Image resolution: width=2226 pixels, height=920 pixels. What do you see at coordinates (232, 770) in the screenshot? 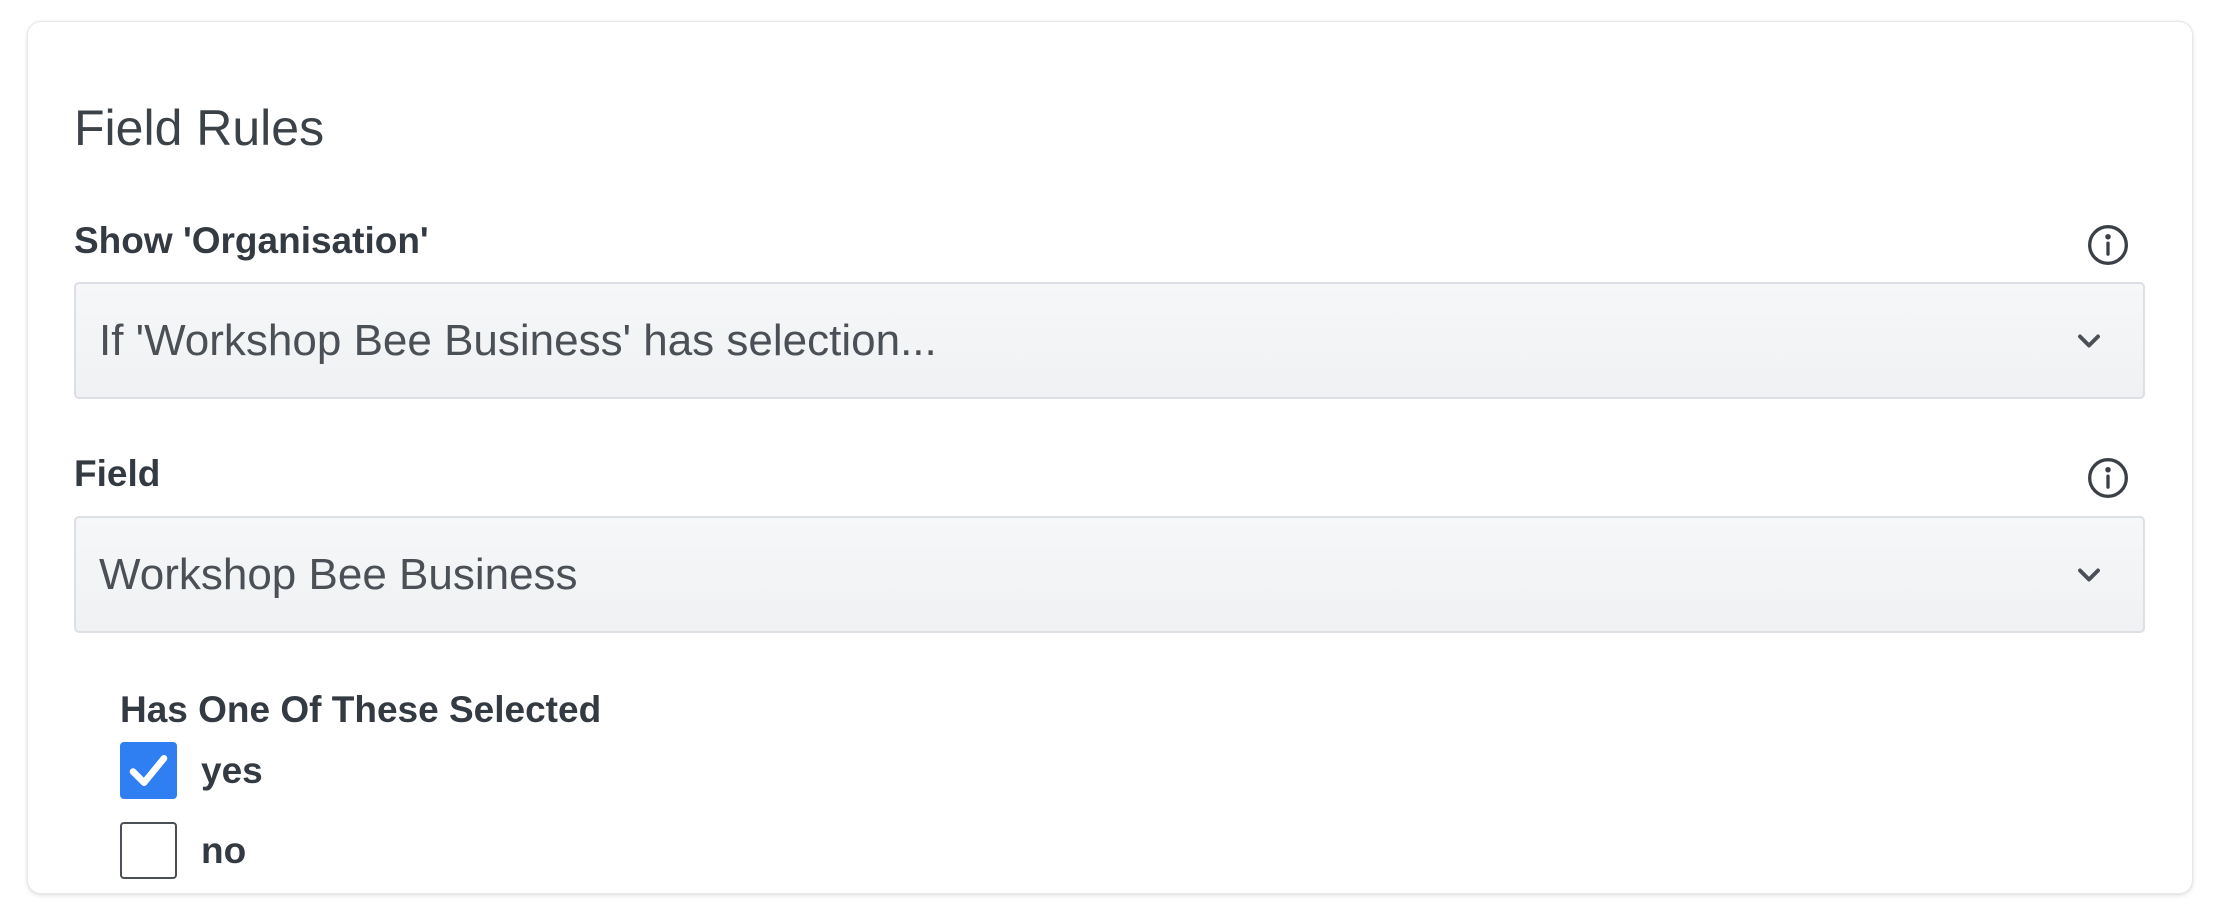
I see `option-label: yes` at bounding box center [232, 770].